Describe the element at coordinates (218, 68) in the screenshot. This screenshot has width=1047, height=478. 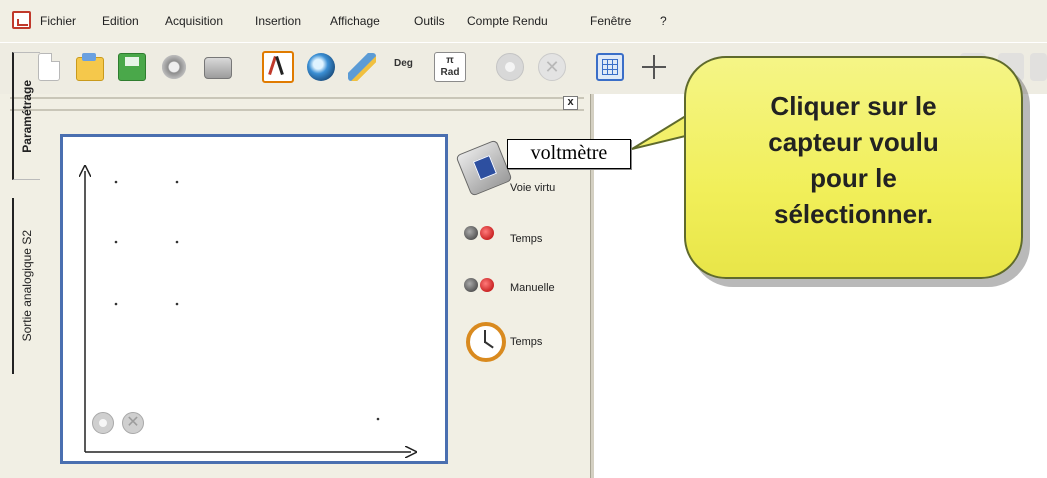
I see `print-icon` at that location.